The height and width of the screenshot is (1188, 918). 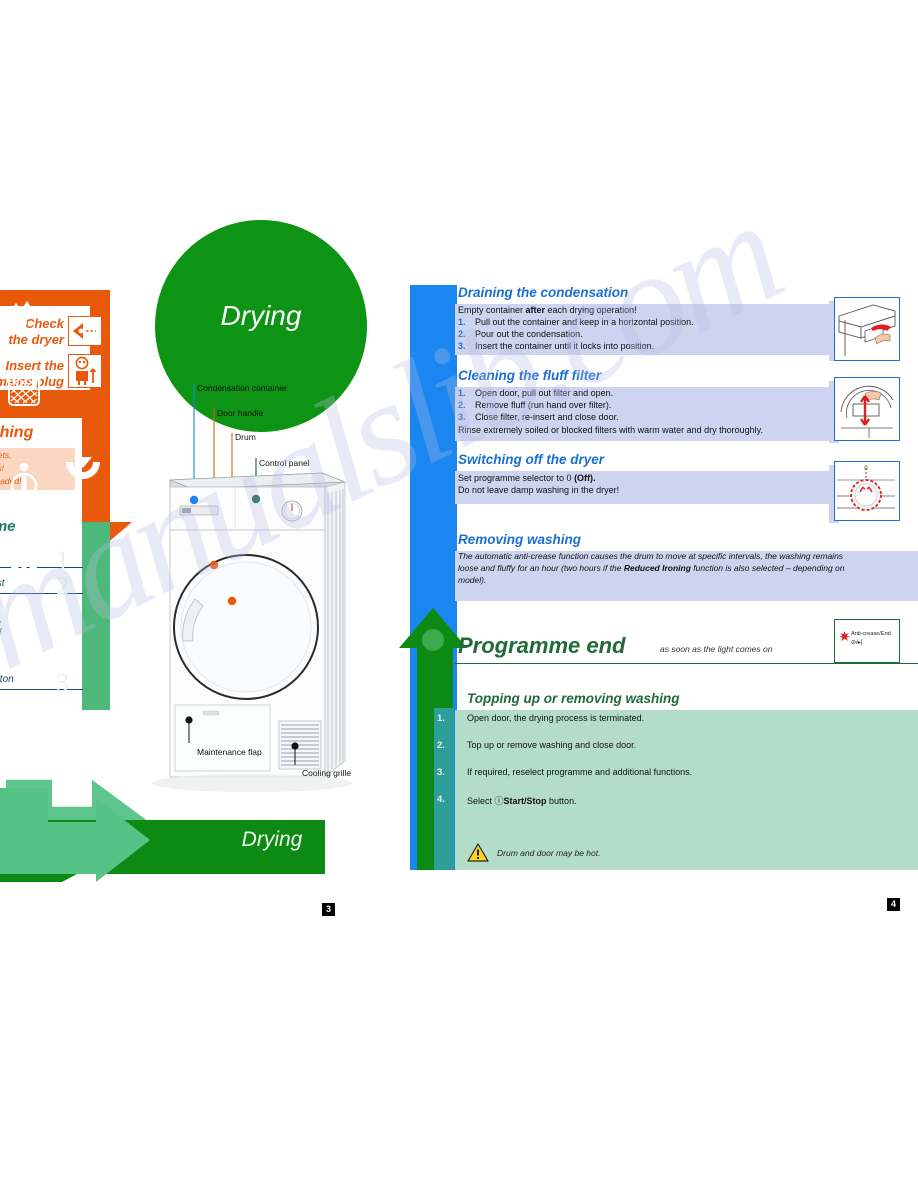 What do you see at coordinates (85, 371) in the screenshot?
I see `mains-plug-icon` at bounding box center [85, 371].